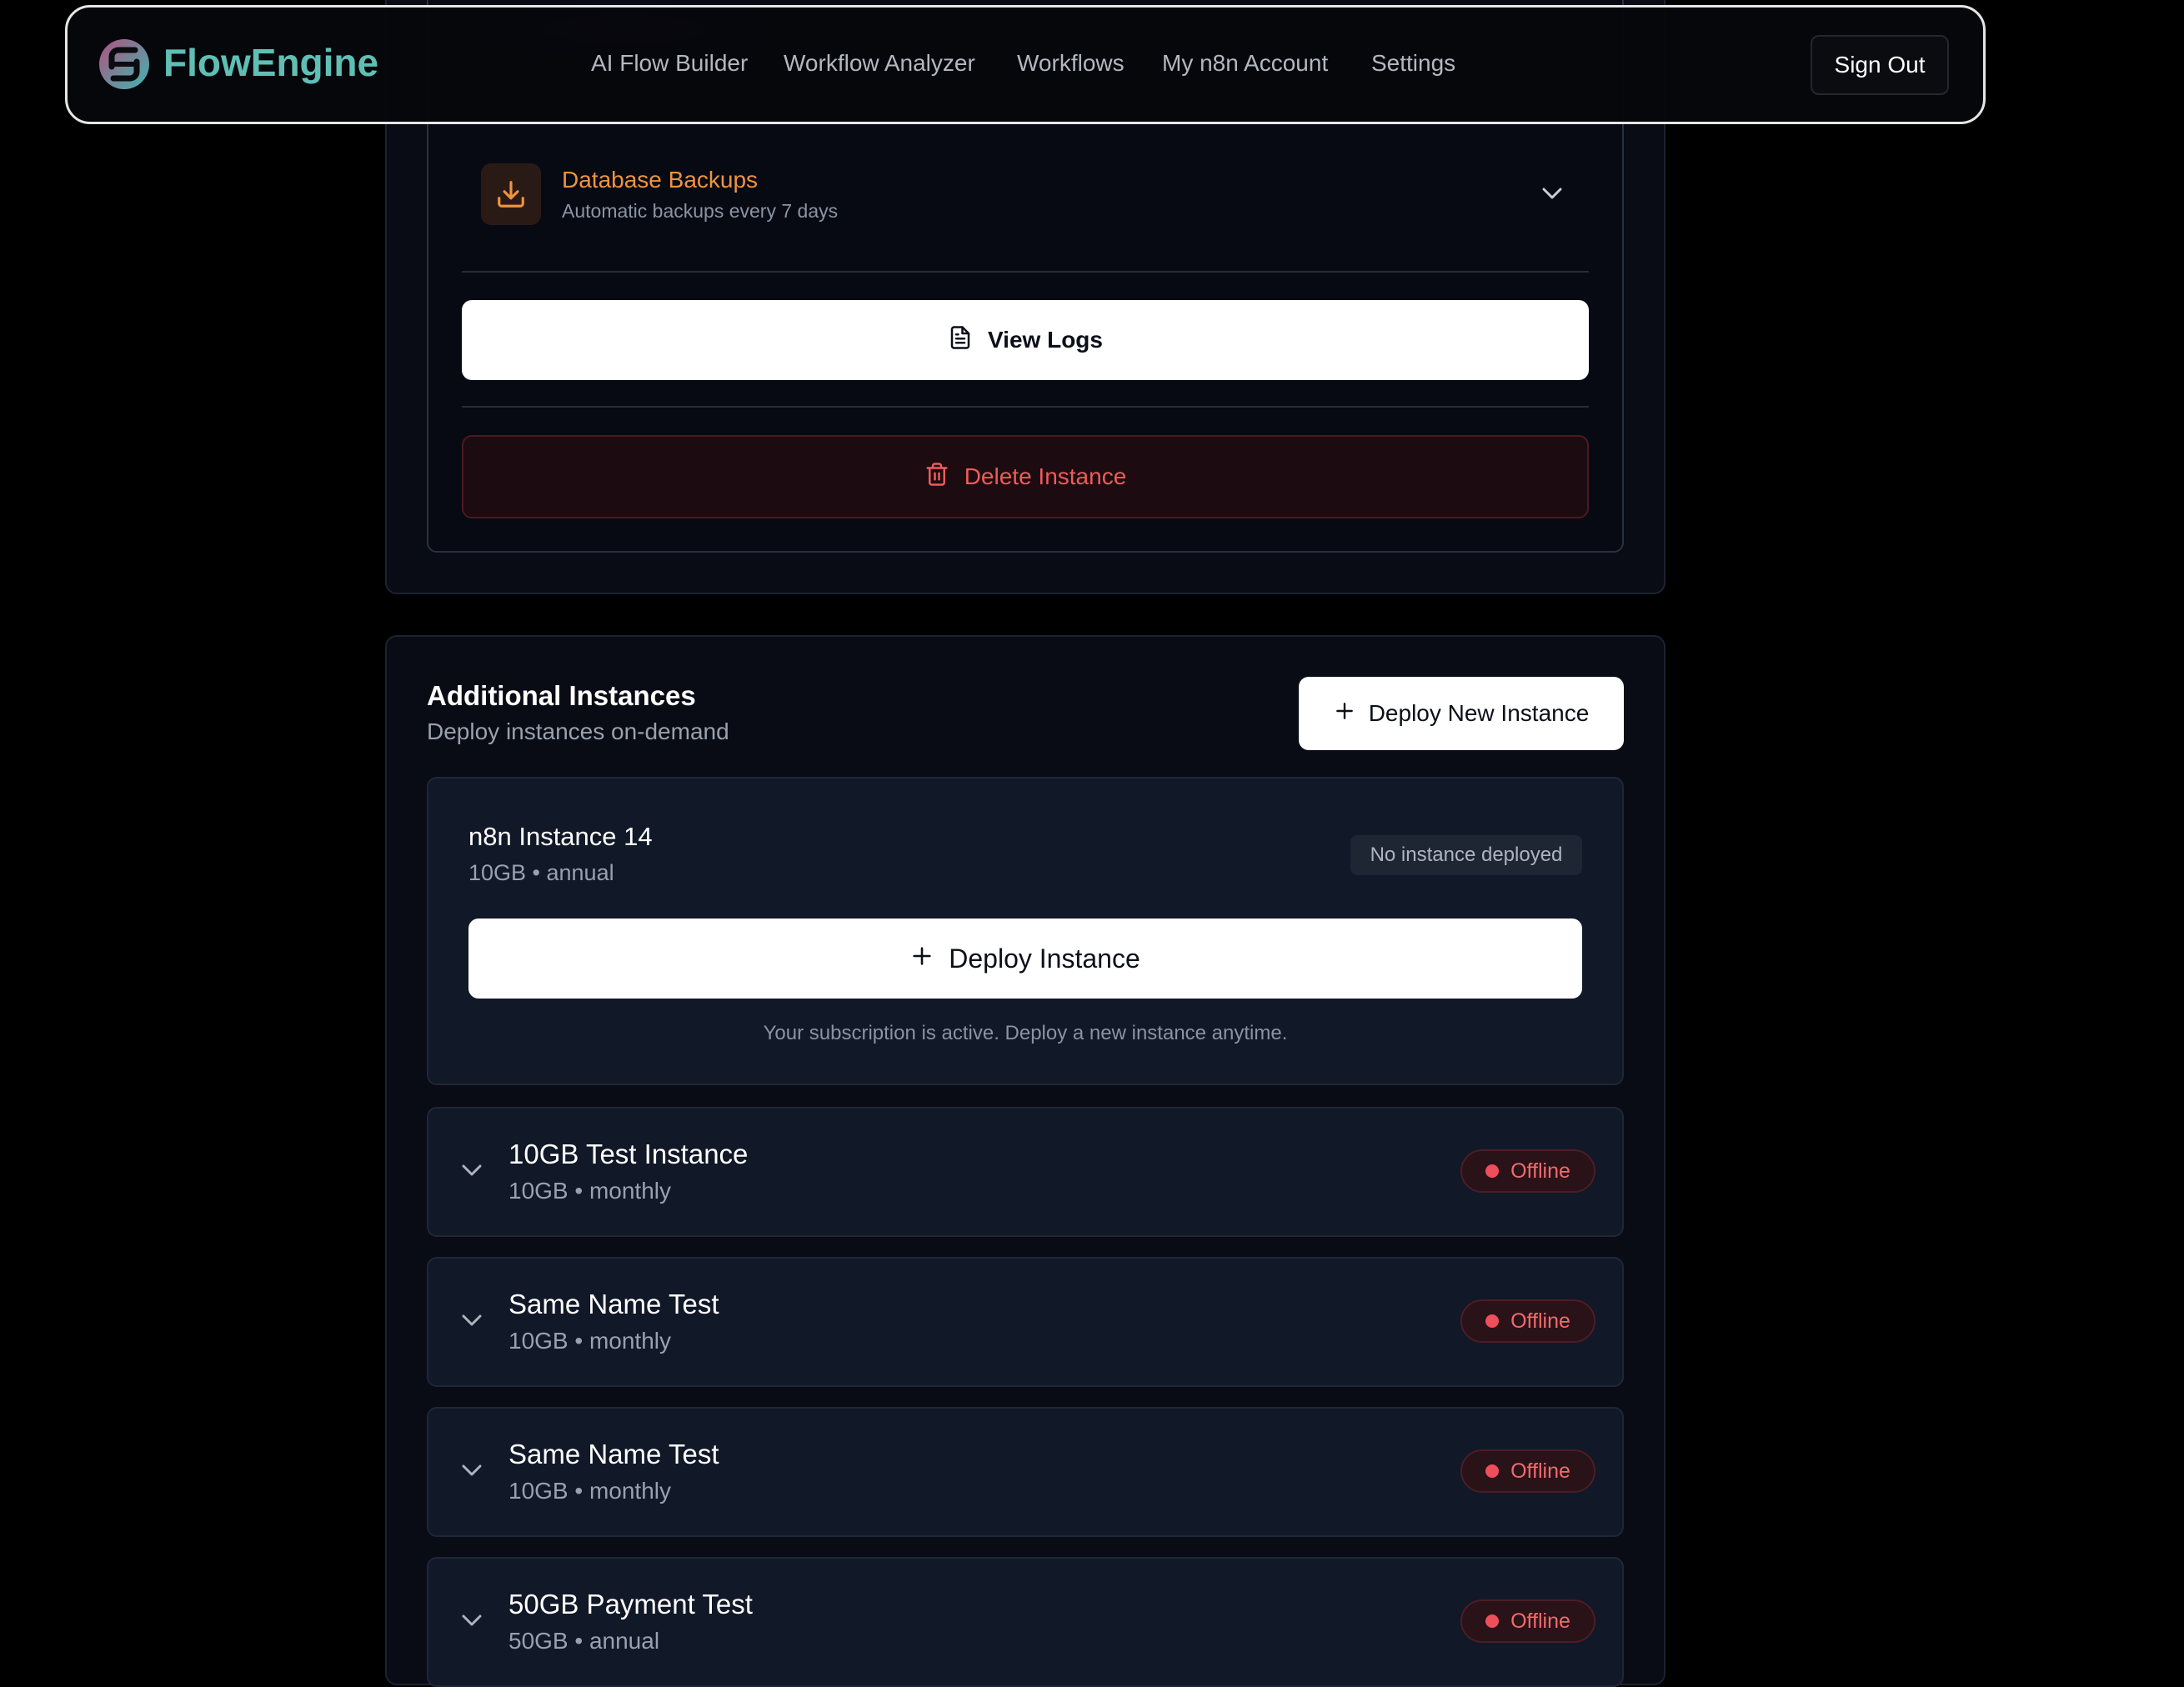  Describe the element at coordinates (1245, 63) in the screenshot. I see `nav-my-n8n-account: My n8n Account` at that location.